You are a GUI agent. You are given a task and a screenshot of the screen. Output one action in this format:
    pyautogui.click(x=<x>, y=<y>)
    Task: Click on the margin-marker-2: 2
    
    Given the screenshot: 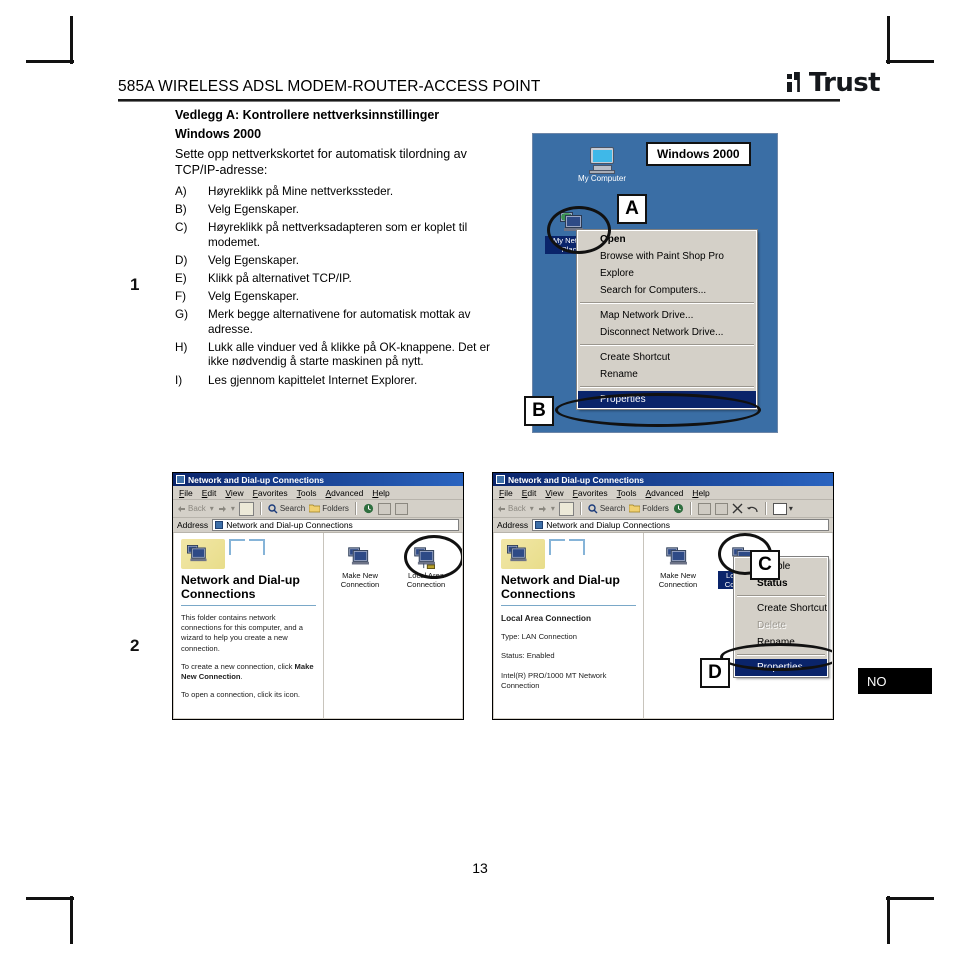 What is the action you would take?
    pyautogui.click(x=135, y=645)
    